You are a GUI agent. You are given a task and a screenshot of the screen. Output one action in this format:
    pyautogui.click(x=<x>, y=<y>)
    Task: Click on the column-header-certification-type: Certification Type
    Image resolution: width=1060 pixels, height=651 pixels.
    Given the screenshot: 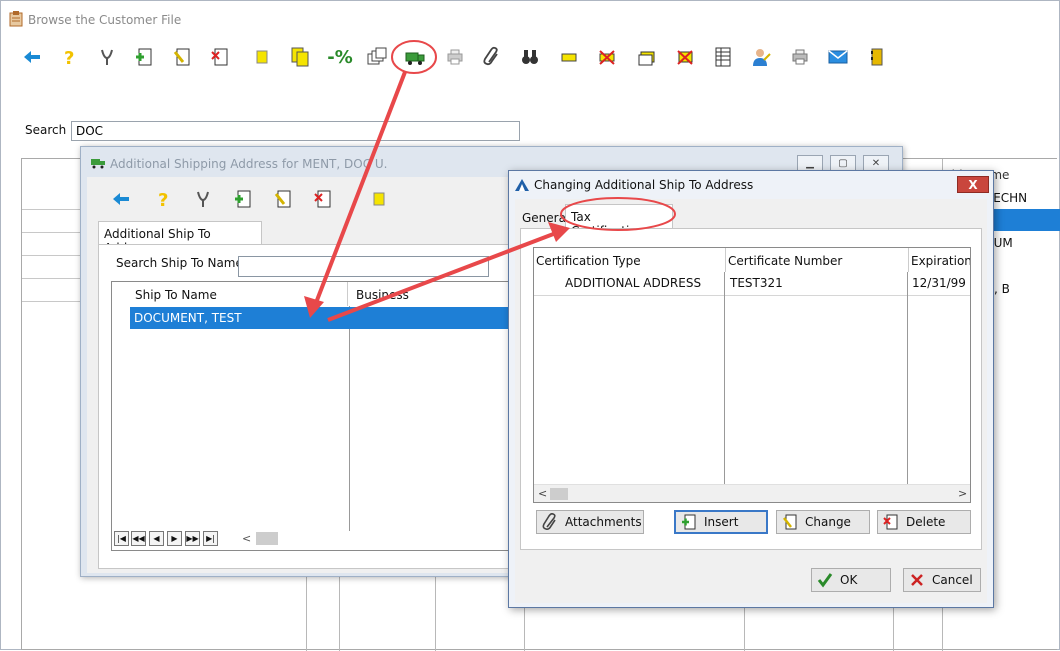 What is the action you would take?
    pyautogui.click(x=629, y=260)
    